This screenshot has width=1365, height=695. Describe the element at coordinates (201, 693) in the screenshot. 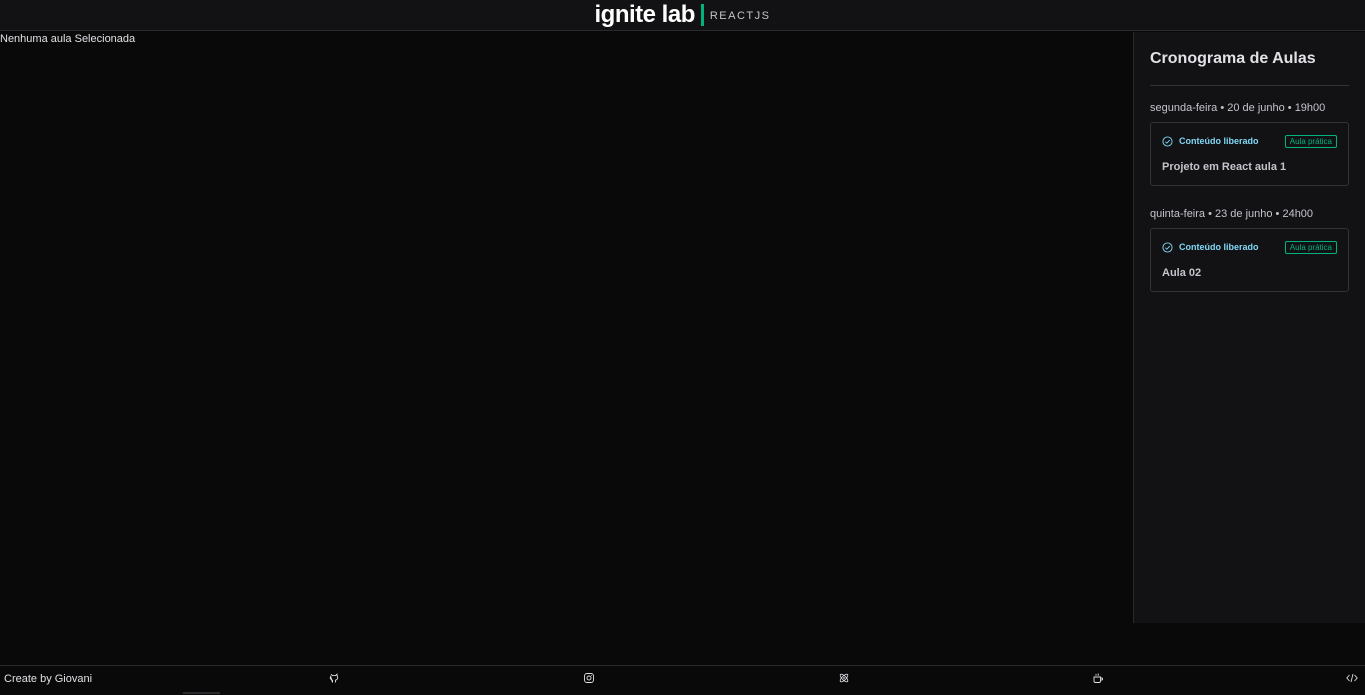

I see `footer-scroll-indicator` at that location.